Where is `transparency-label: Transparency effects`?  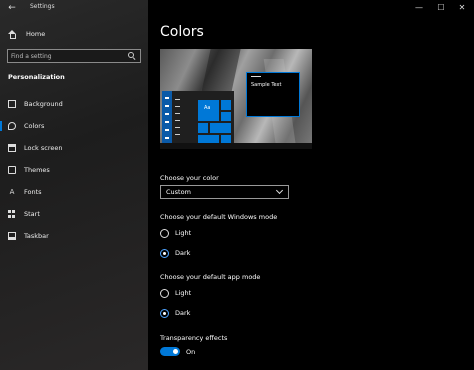 transparency-label: Transparency effects is located at coordinates (194, 338).